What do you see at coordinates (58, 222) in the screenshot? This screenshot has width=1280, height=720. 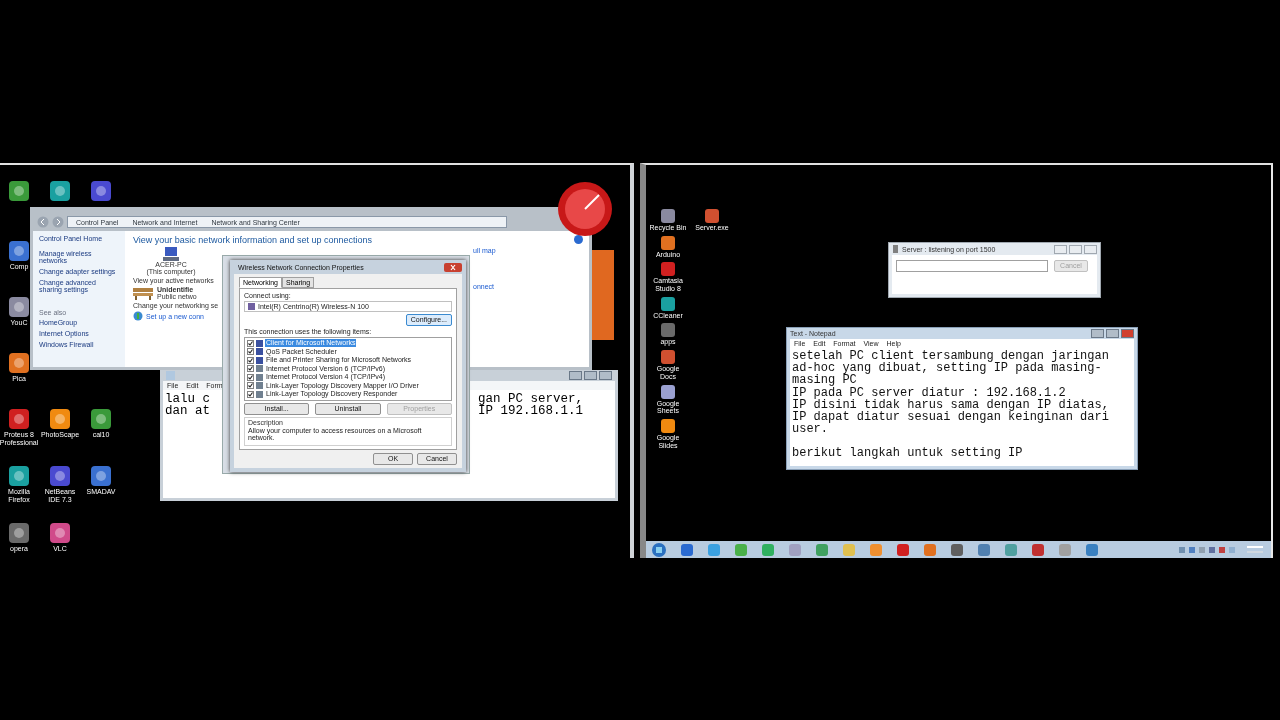 I see `forward-icon` at bounding box center [58, 222].